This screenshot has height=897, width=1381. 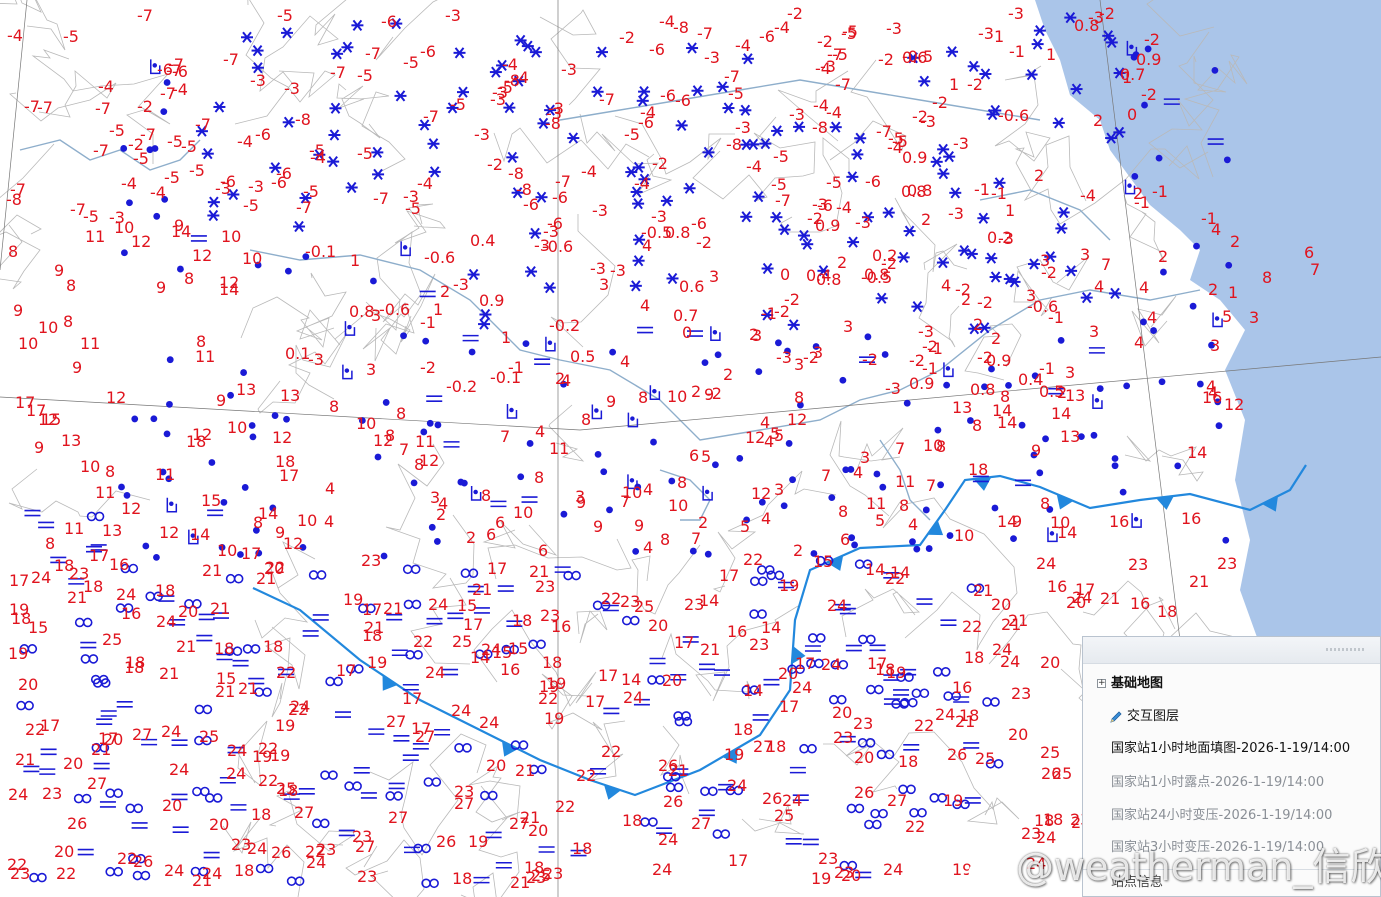 What do you see at coordinates (1233, 292) in the screenshot?
I see `temperature-label: 1` at bounding box center [1233, 292].